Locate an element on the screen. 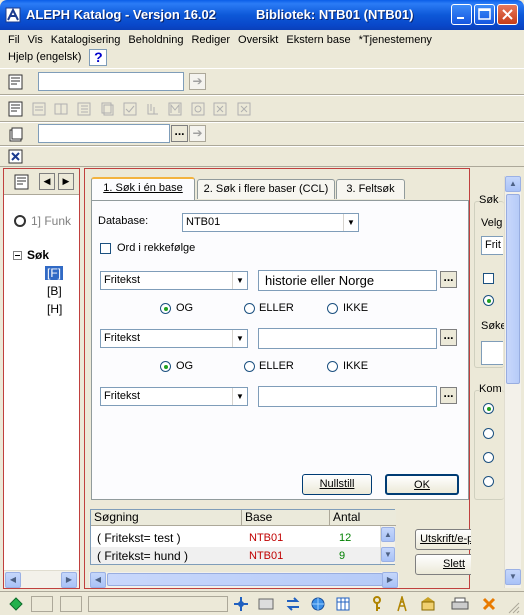  library-building-icon is located at coordinates (428, 604).